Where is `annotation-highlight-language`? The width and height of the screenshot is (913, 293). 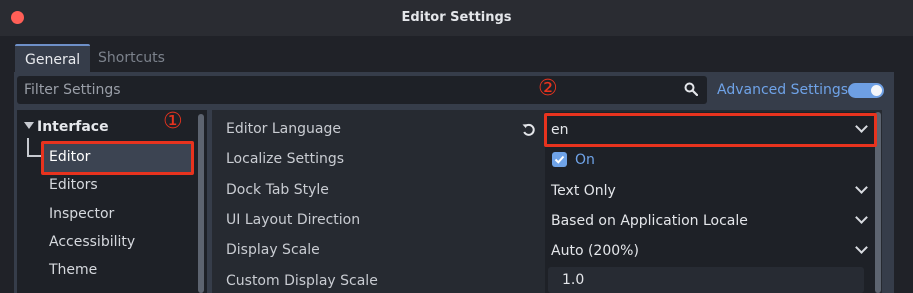
annotation-highlight-language is located at coordinates (710, 130).